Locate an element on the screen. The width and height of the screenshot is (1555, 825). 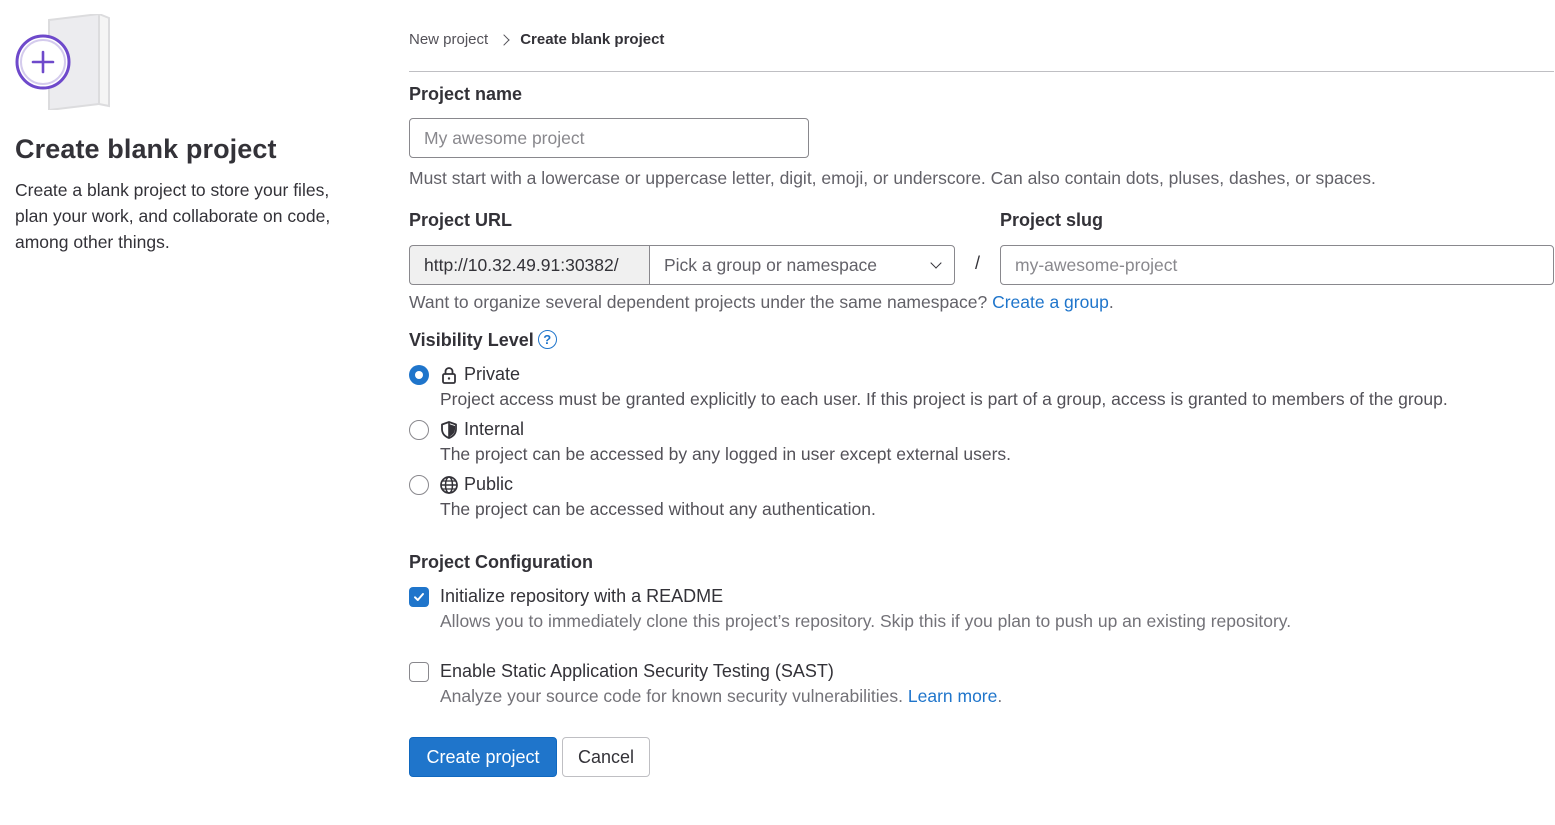
shield-icon is located at coordinates (449, 429).